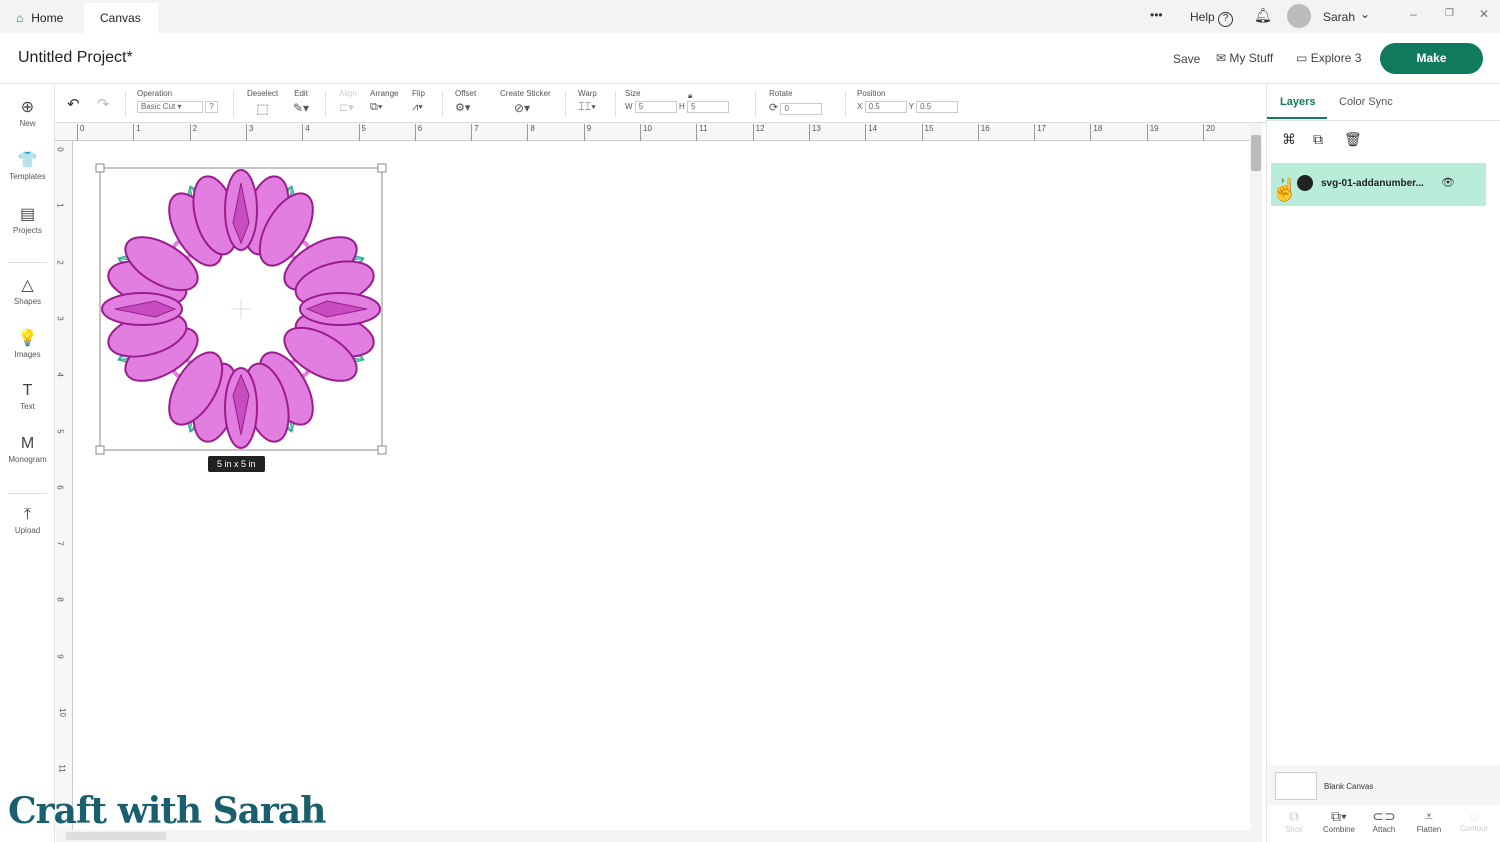 This screenshot has width=1500, height=842. Describe the element at coordinates (1431, 58) in the screenshot. I see `make-button: Make` at that location.